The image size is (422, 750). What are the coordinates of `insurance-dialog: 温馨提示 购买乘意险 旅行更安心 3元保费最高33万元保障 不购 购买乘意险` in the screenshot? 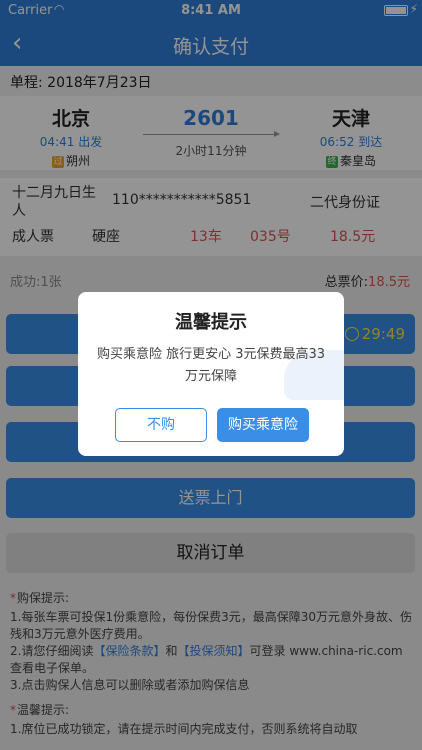 It's located at (211, 374).